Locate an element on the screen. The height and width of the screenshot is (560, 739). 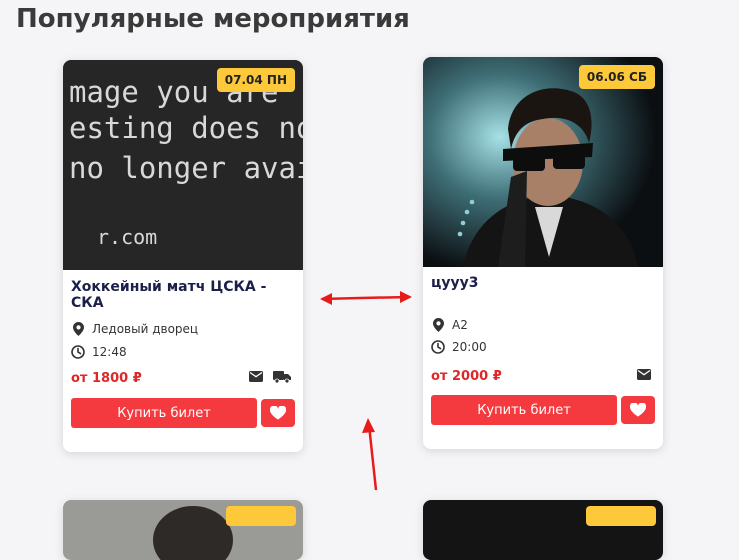
event-time-row: 20:00 is located at coordinates (459, 347).